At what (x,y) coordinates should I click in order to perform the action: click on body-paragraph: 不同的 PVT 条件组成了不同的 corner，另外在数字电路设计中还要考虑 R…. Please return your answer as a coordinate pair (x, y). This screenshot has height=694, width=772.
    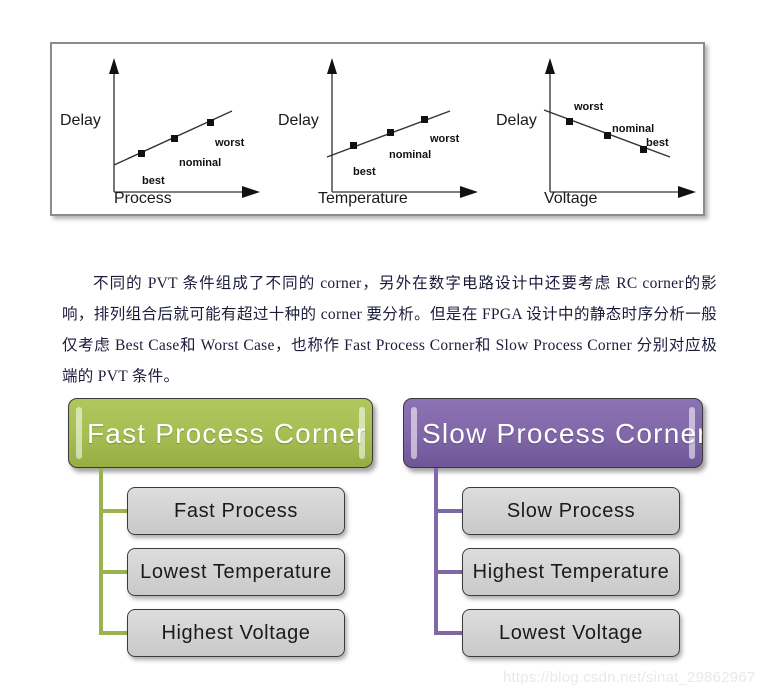
    Looking at the image, I should click on (389, 329).